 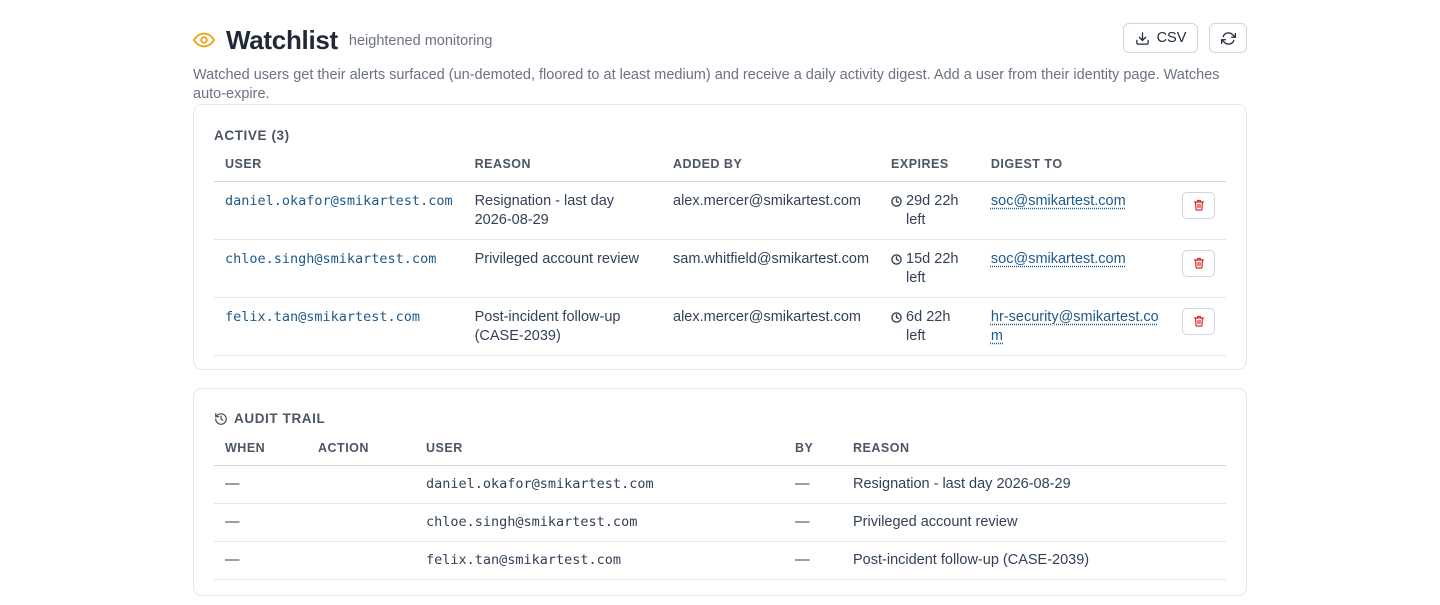 I want to click on column-header-added-by: ADDED BY, so click(x=771, y=164).